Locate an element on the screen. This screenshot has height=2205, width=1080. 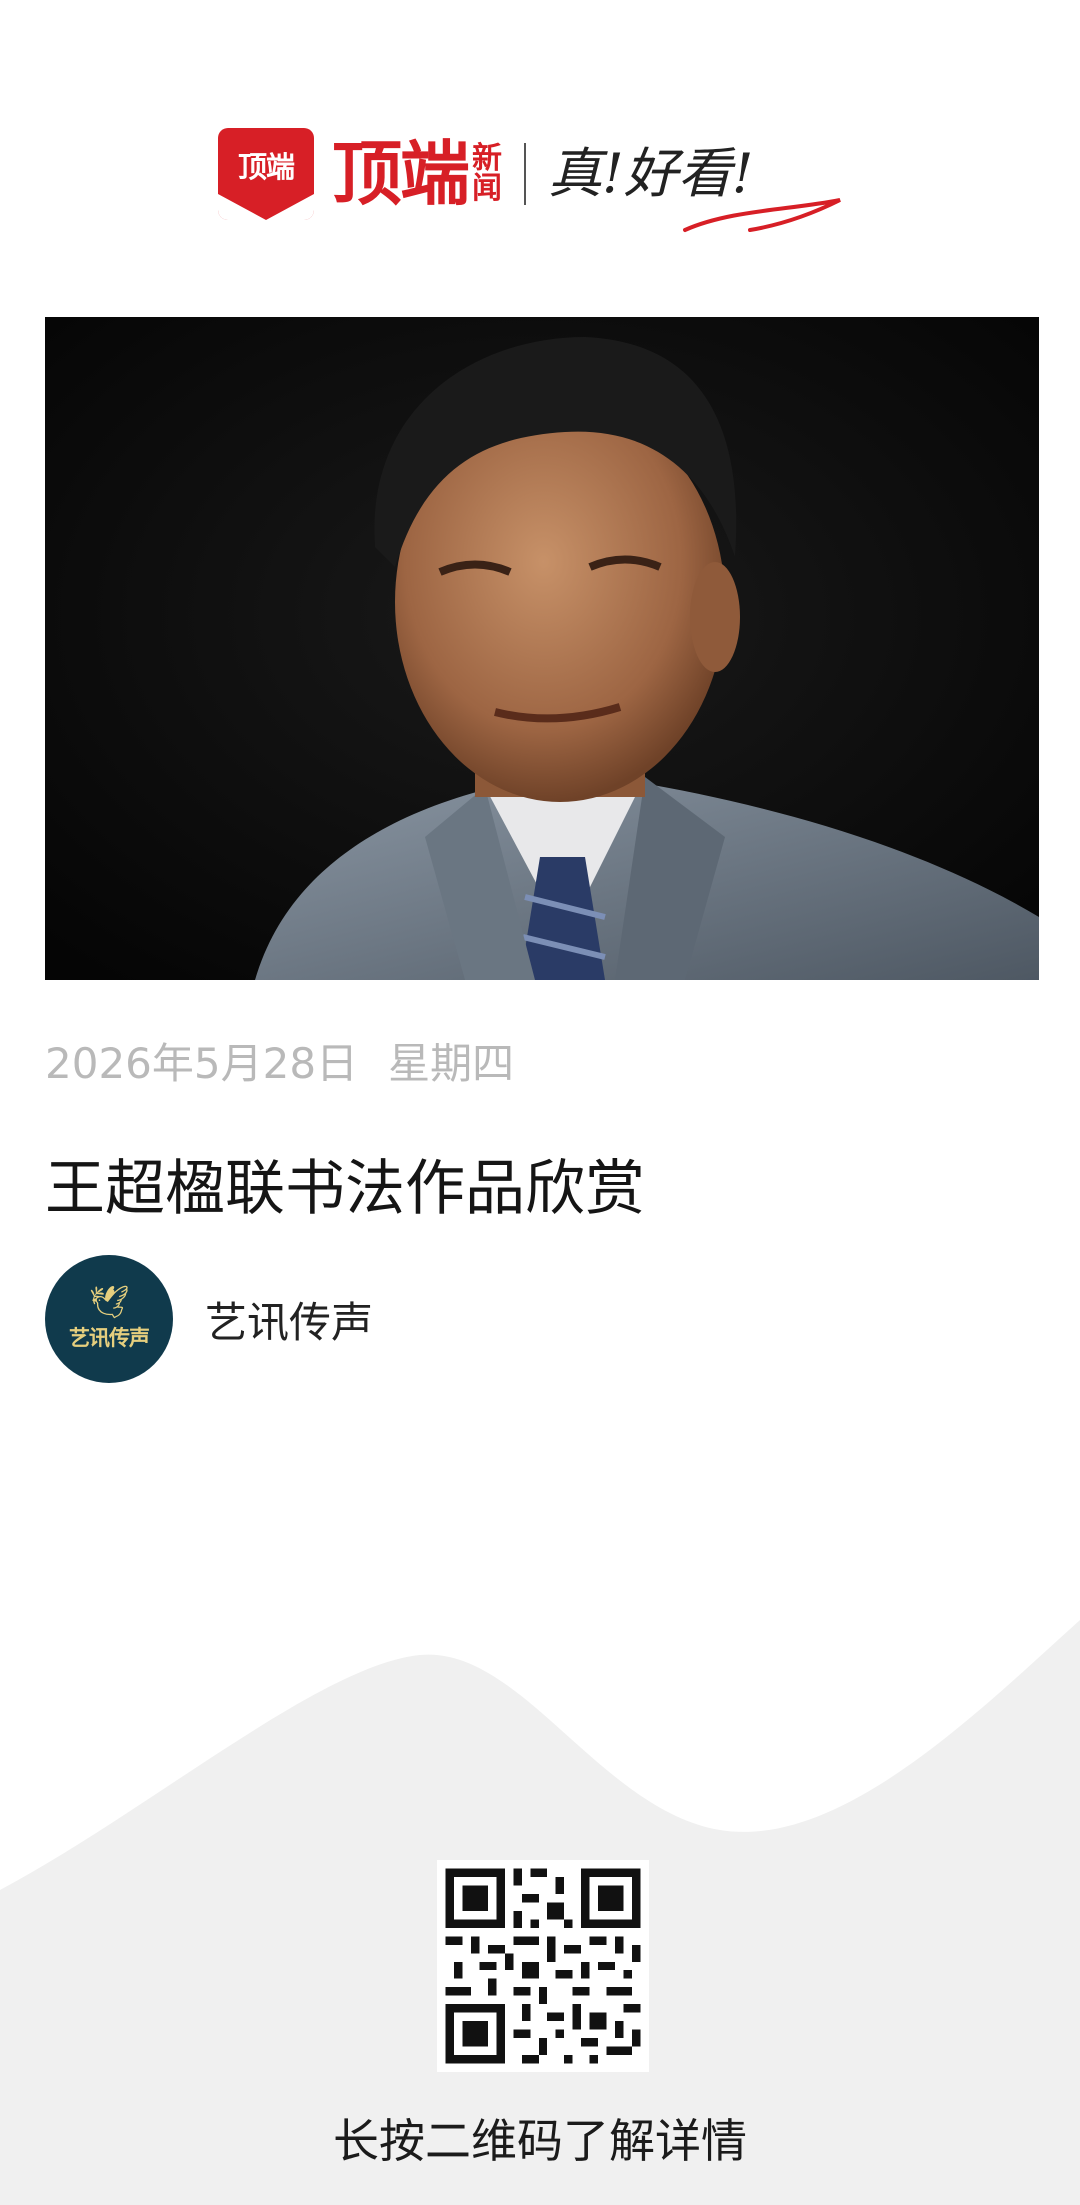
author-row: 🕊 艺讯传声 艺讯传声 is located at coordinates (209, 1319).